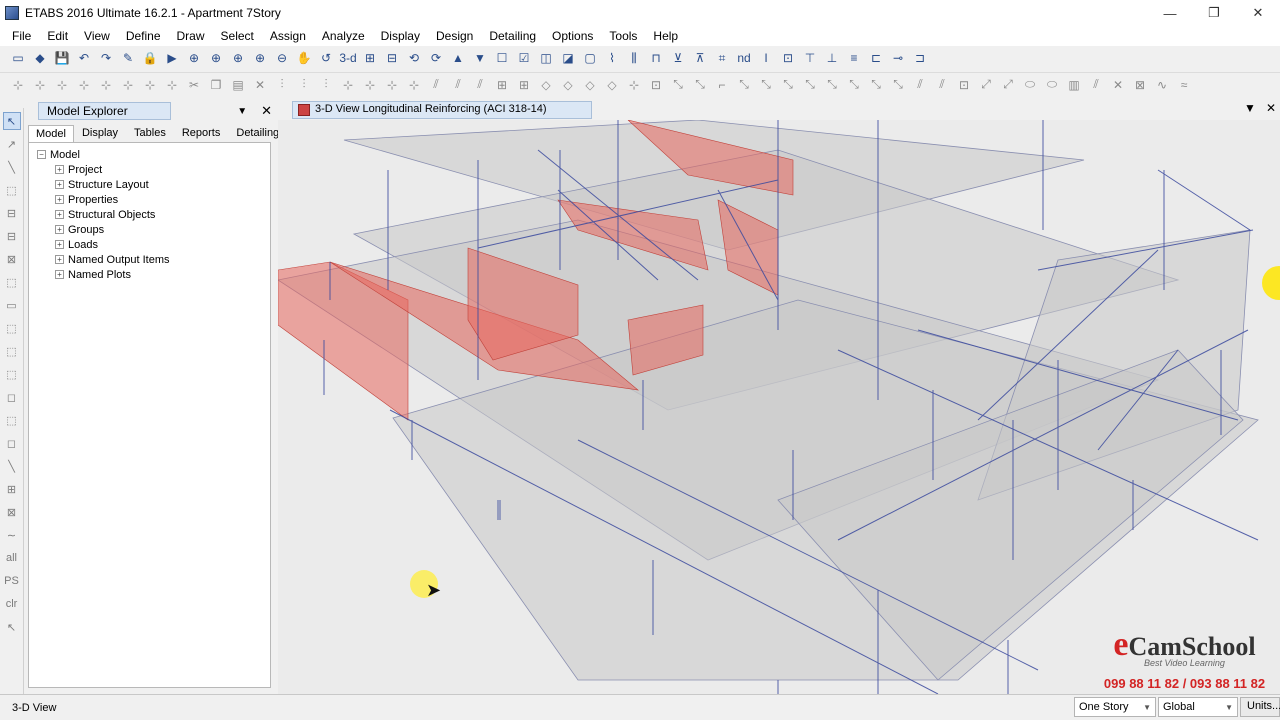 The image size is (1280, 720). I want to click on toolbar1-tool-4-icon: ↷, so click(106, 58).